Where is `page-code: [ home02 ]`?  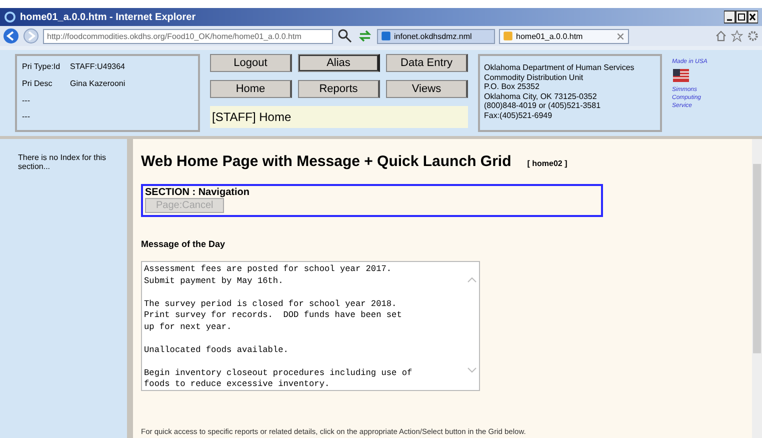 page-code: [ home02 ] is located at coordinates (547, 163).